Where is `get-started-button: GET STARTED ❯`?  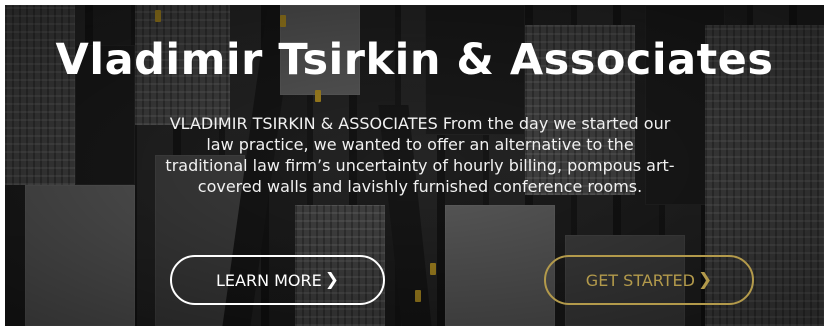
get-started-button: GET STARTED ❯ is located at coordinates (649, 280).